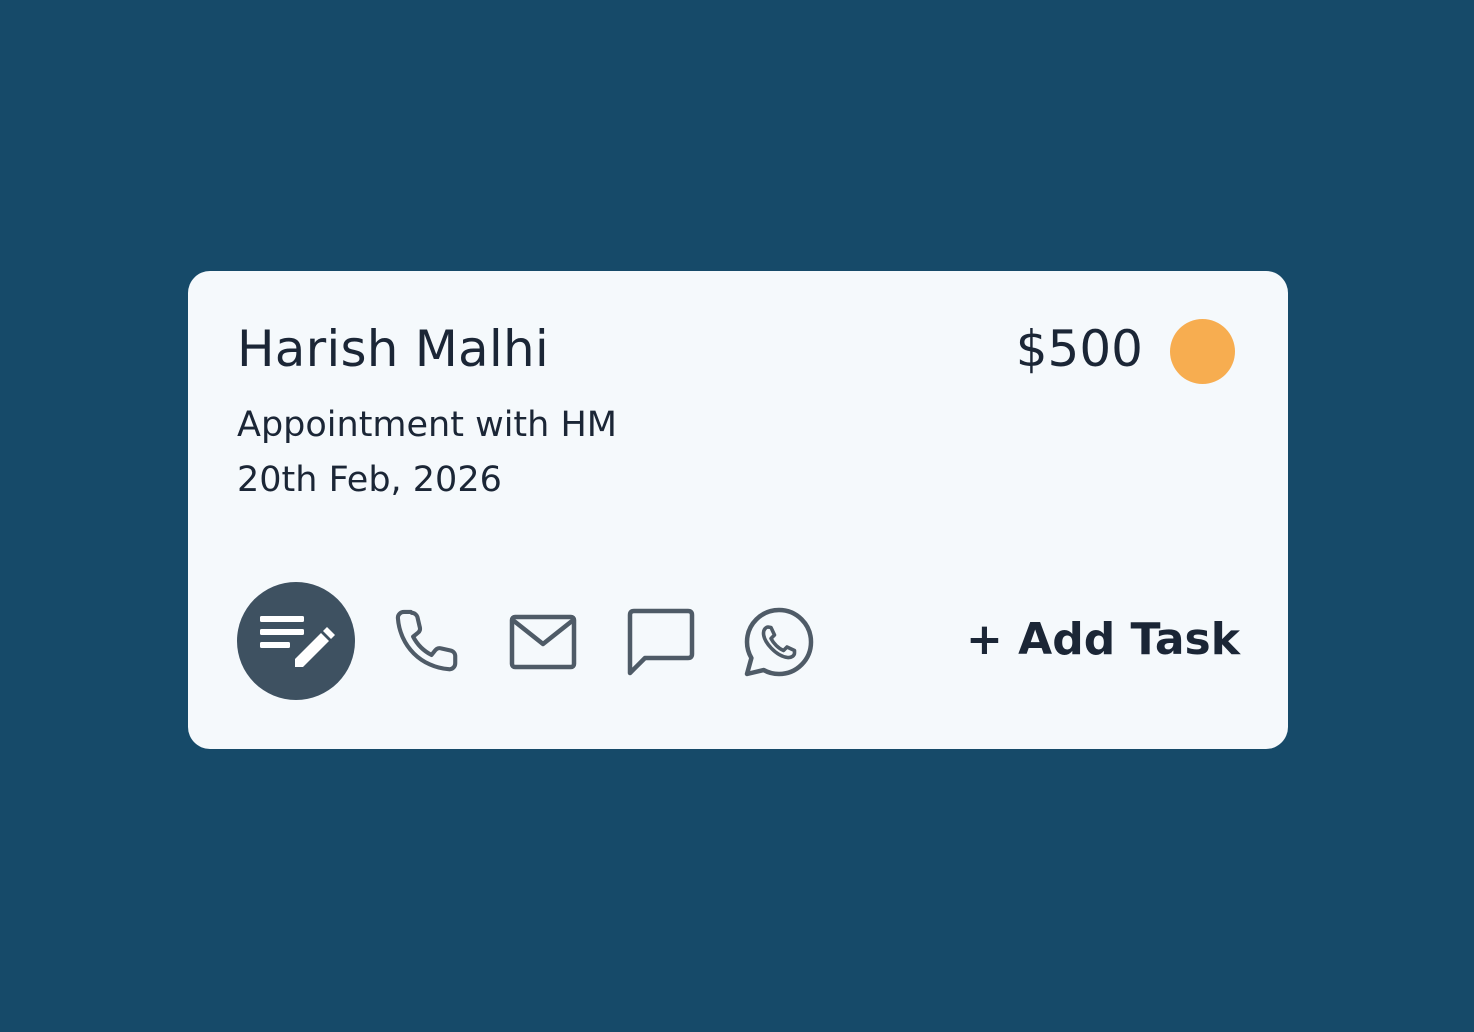 The height and width of the screenshot is (1032, 1474). I want to click on mail-icon, so click(543, 642).